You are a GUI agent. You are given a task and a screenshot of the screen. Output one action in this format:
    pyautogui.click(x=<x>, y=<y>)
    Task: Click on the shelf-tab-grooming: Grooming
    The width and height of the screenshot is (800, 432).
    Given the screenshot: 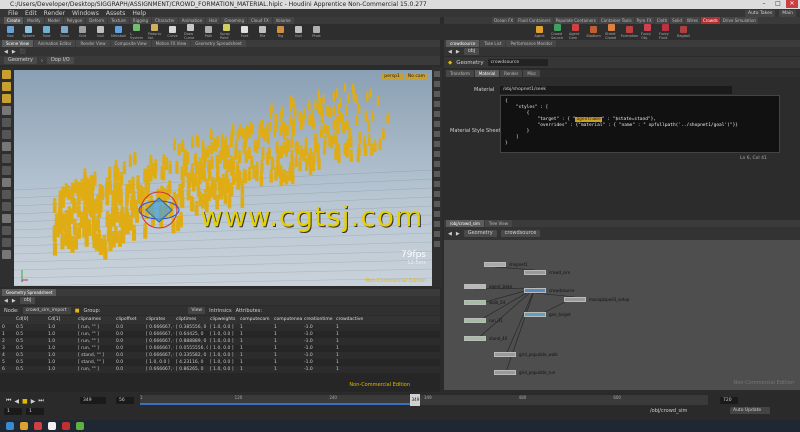 What is the action you would take?
    pyautogui.click(x=234, y=20)
    